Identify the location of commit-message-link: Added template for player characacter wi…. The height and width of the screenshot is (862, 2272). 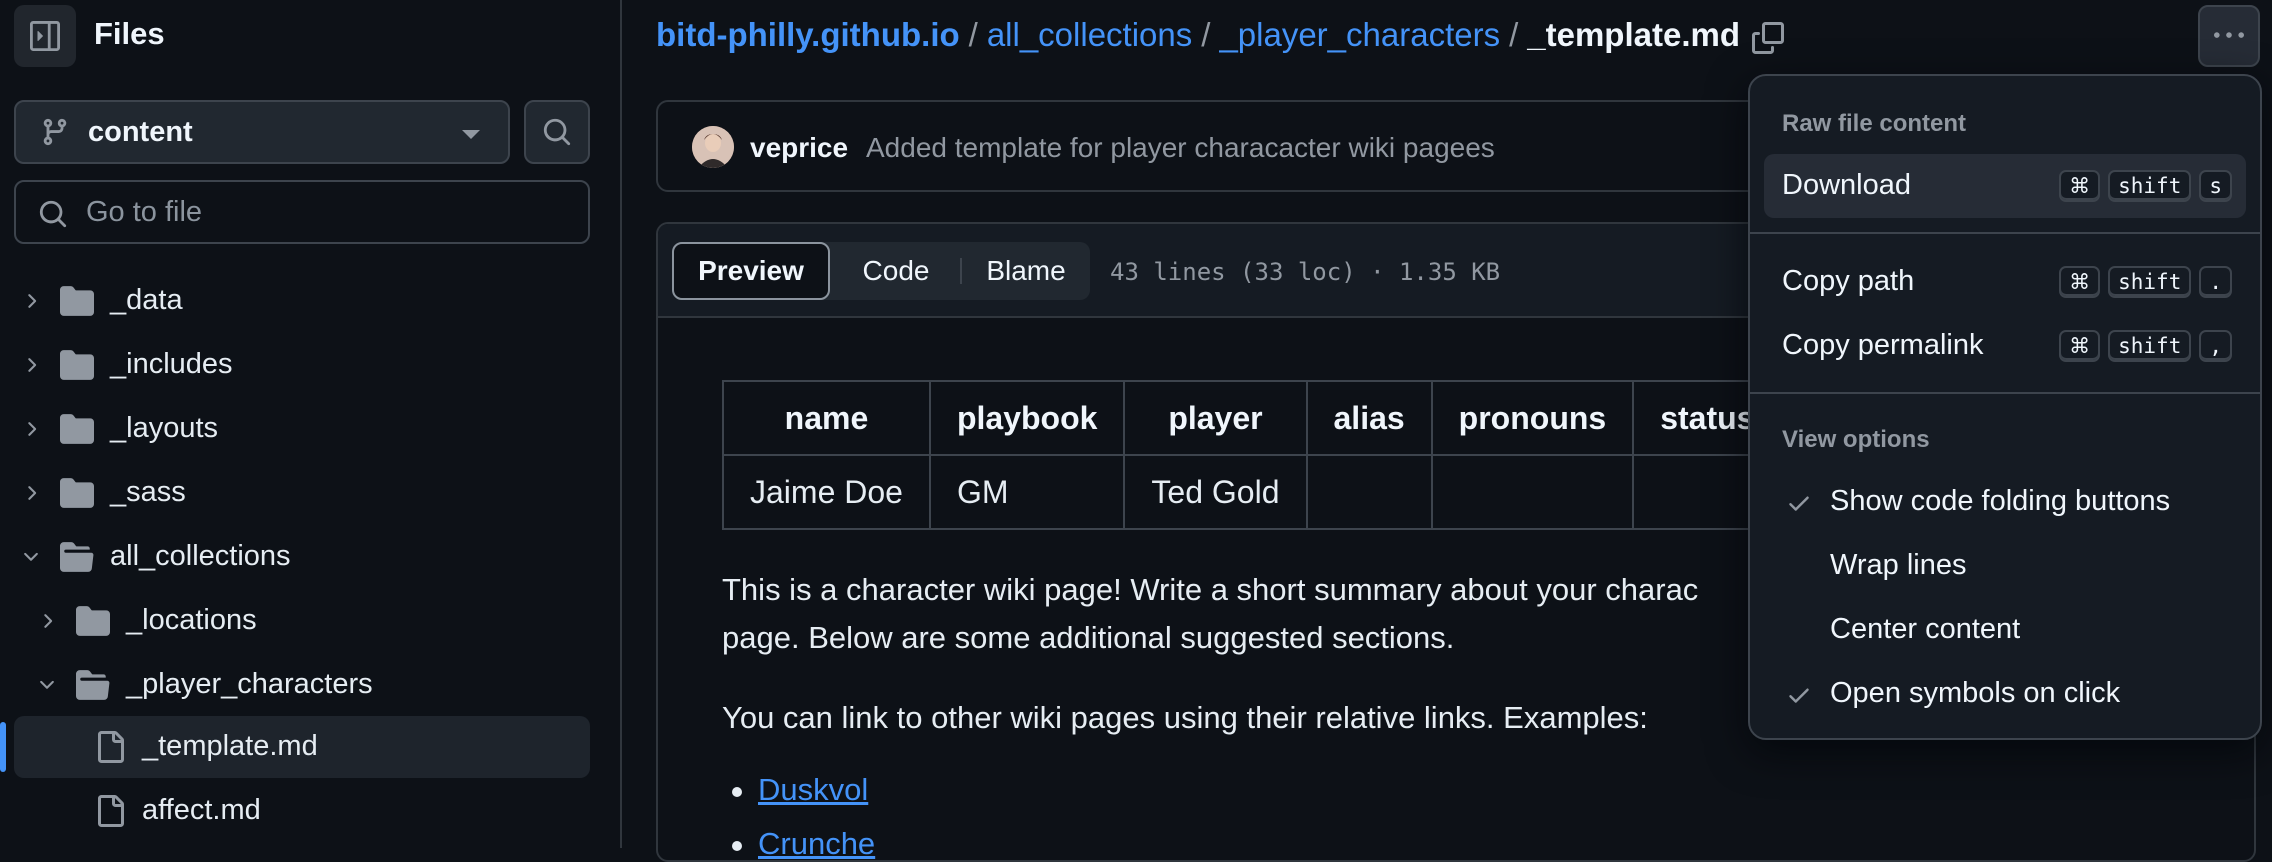
(1180, 148).